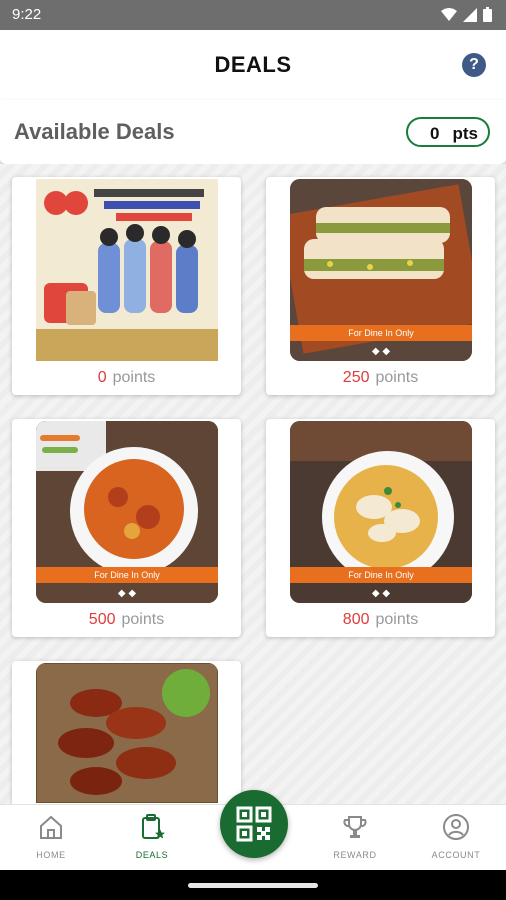 This screenshot has width=506, height=900. I want to click on chicken-wings-image, so click(127, 733).